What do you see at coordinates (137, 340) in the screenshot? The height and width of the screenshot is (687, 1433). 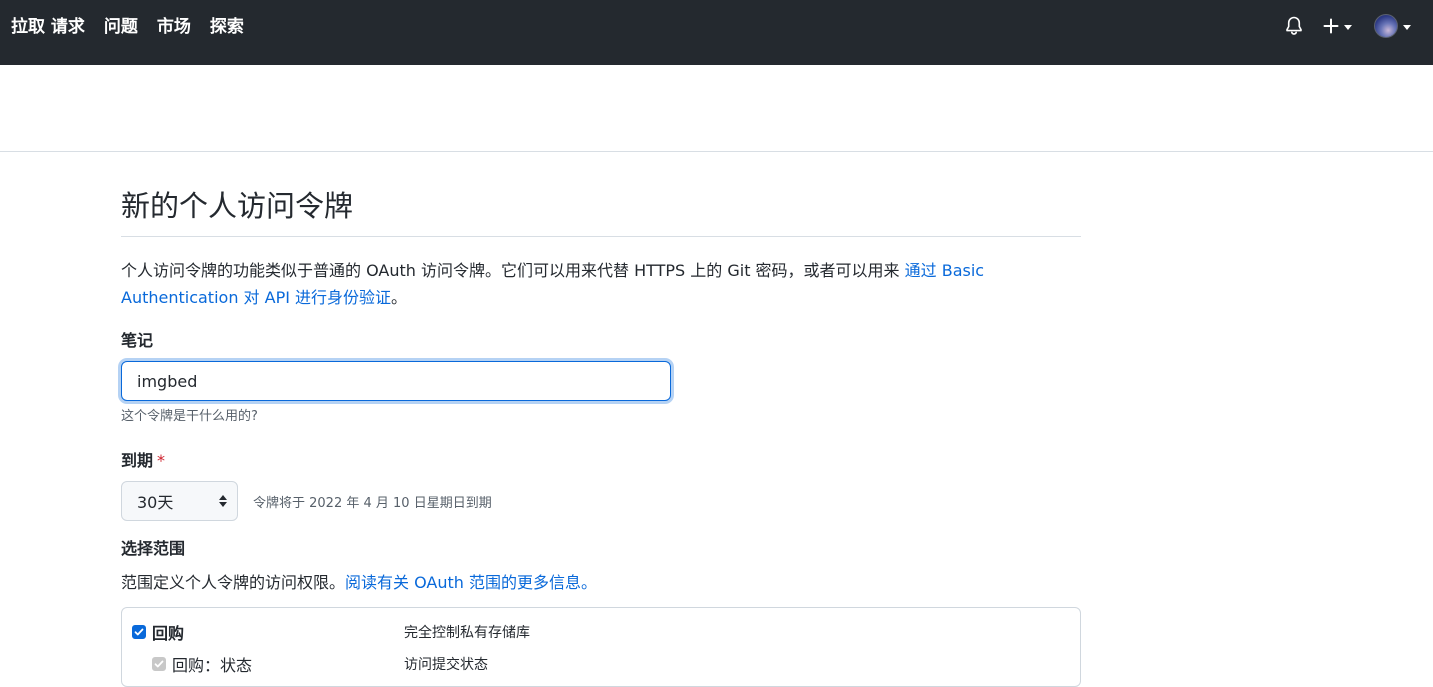 I see `note-label: 笔记` at bounding box center [137, 340].